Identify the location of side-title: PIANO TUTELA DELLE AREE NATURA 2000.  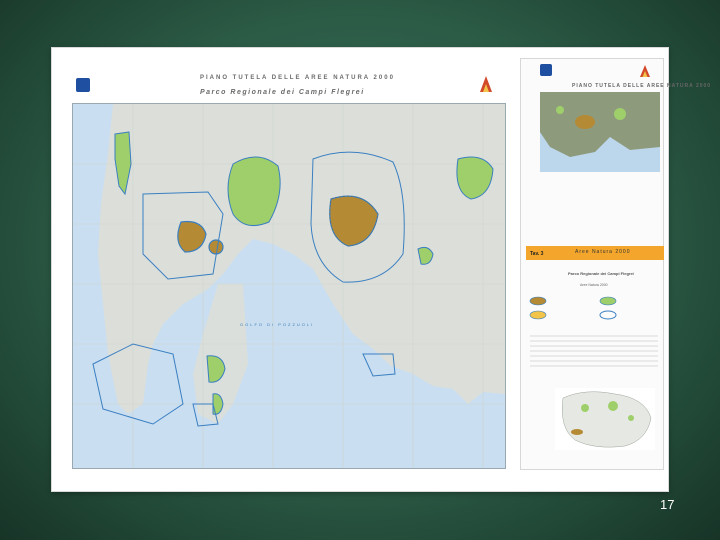
(642, 86).